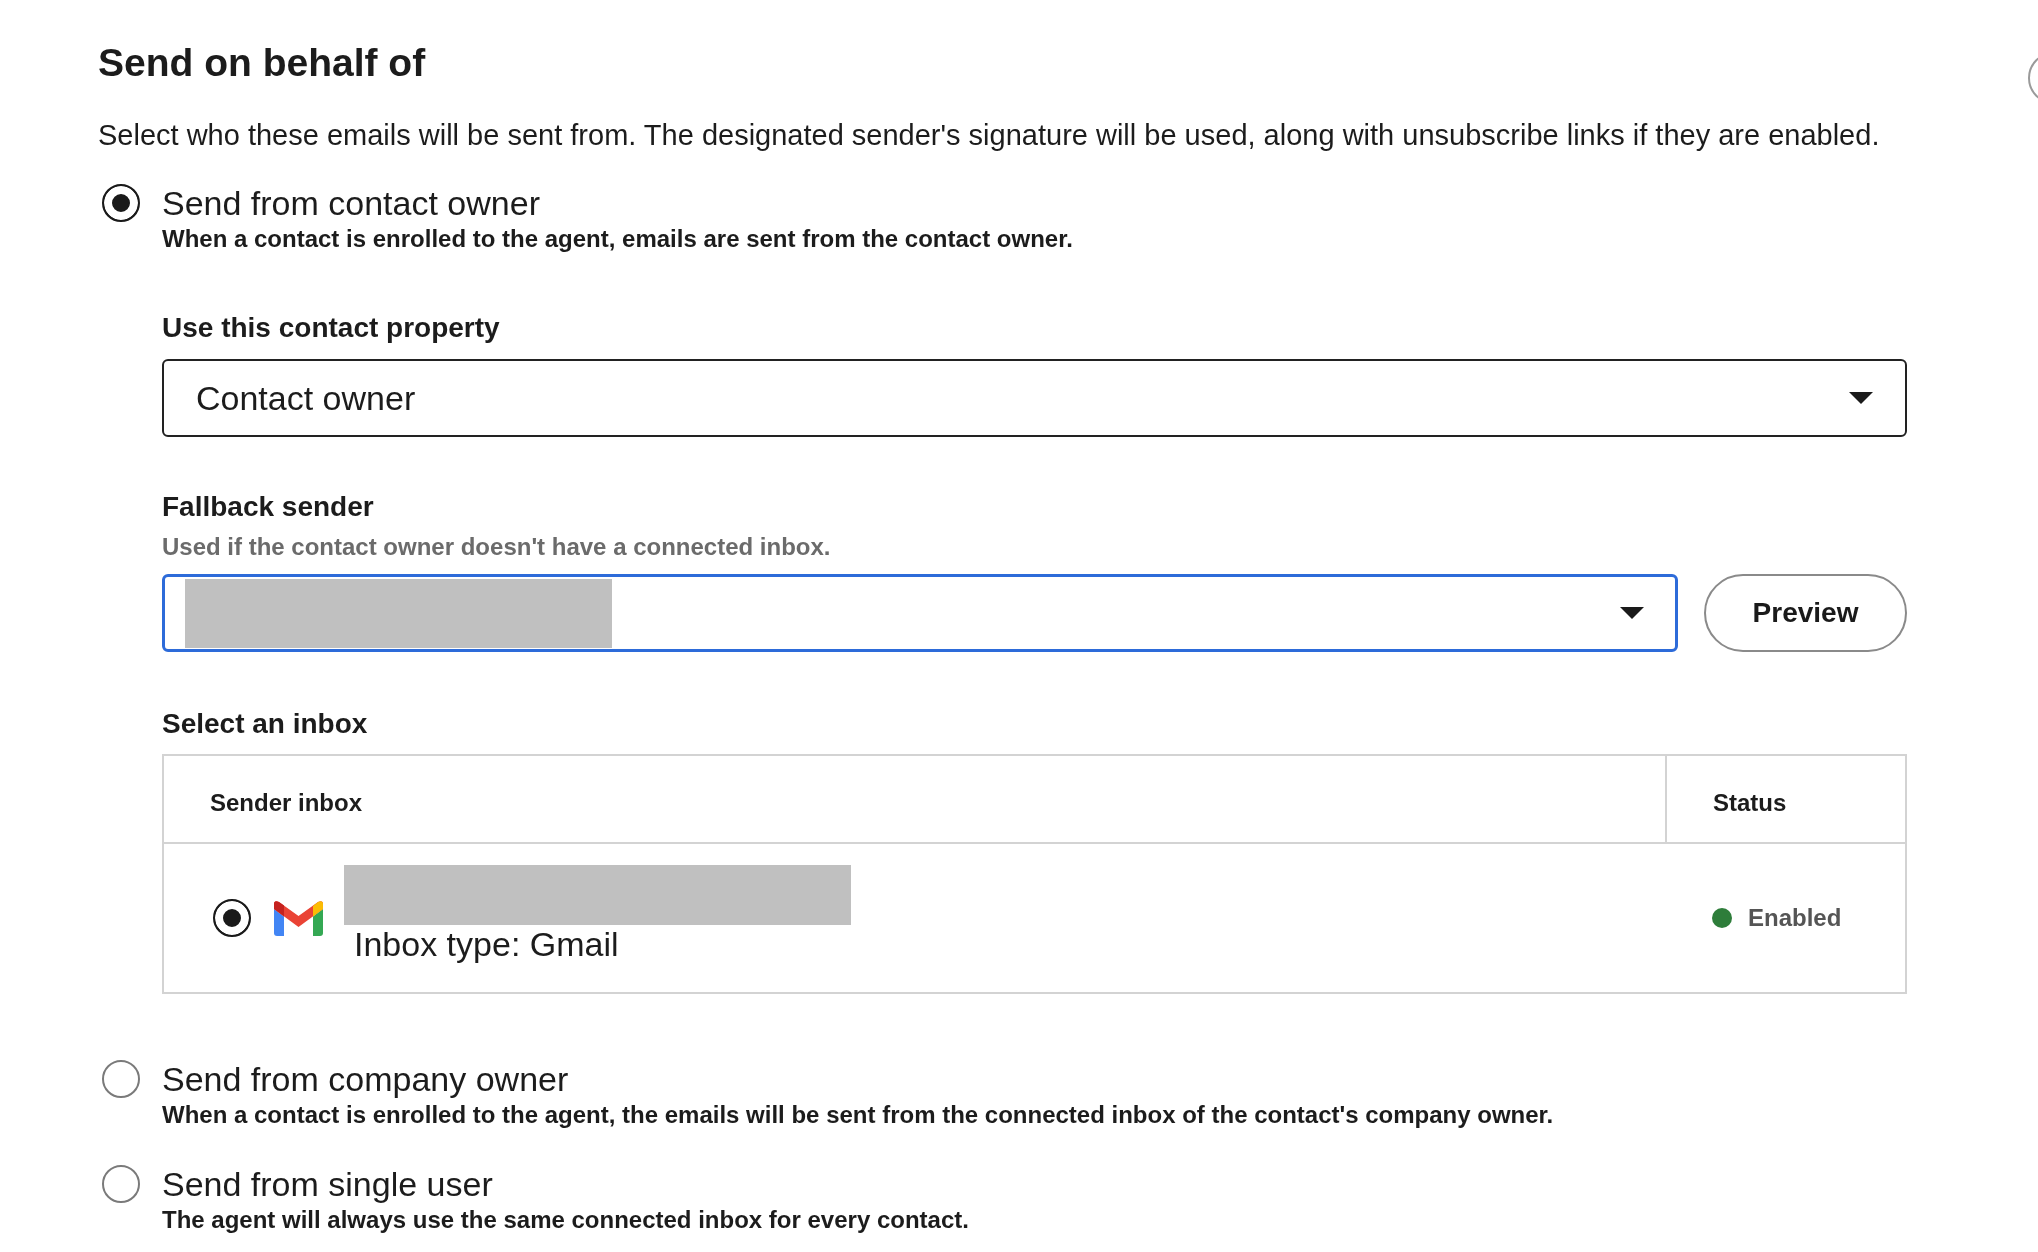 The width and height of the screenshot is (2038, 1252). I want to click on mail-logo-icon, so click(298, 918).